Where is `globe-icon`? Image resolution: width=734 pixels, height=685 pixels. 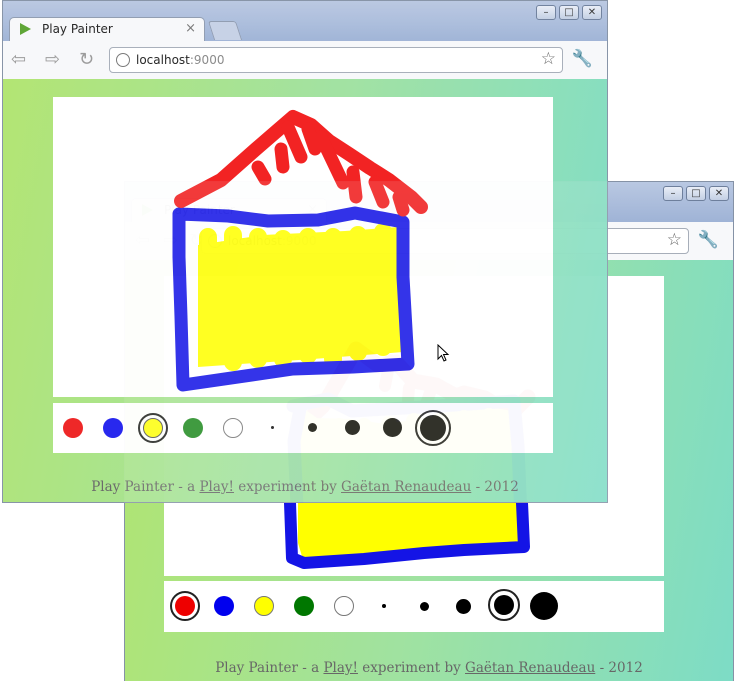 globe-icon is located at coordinates (123, 60).